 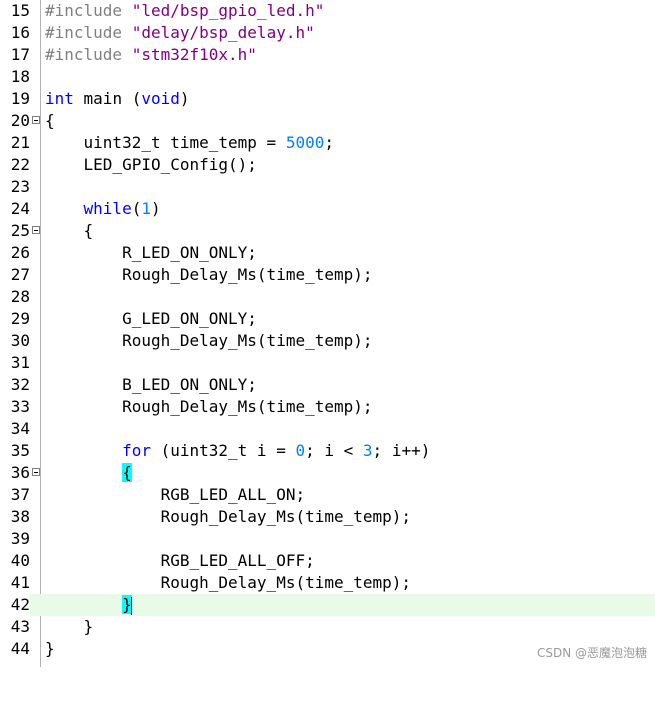 What do you see at coordinates (327, 539) in the screenshot?
I see `code-line: 39` at bounding box center [327, 539].